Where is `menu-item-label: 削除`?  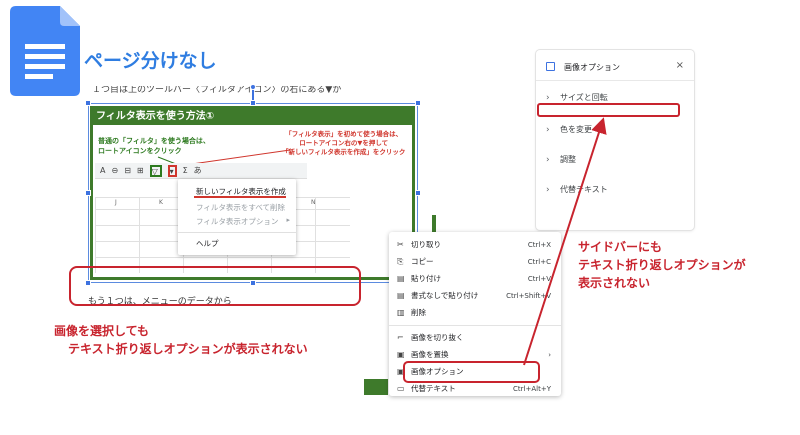 menu-item-label: 削除 is located at coordinates (418, 312).